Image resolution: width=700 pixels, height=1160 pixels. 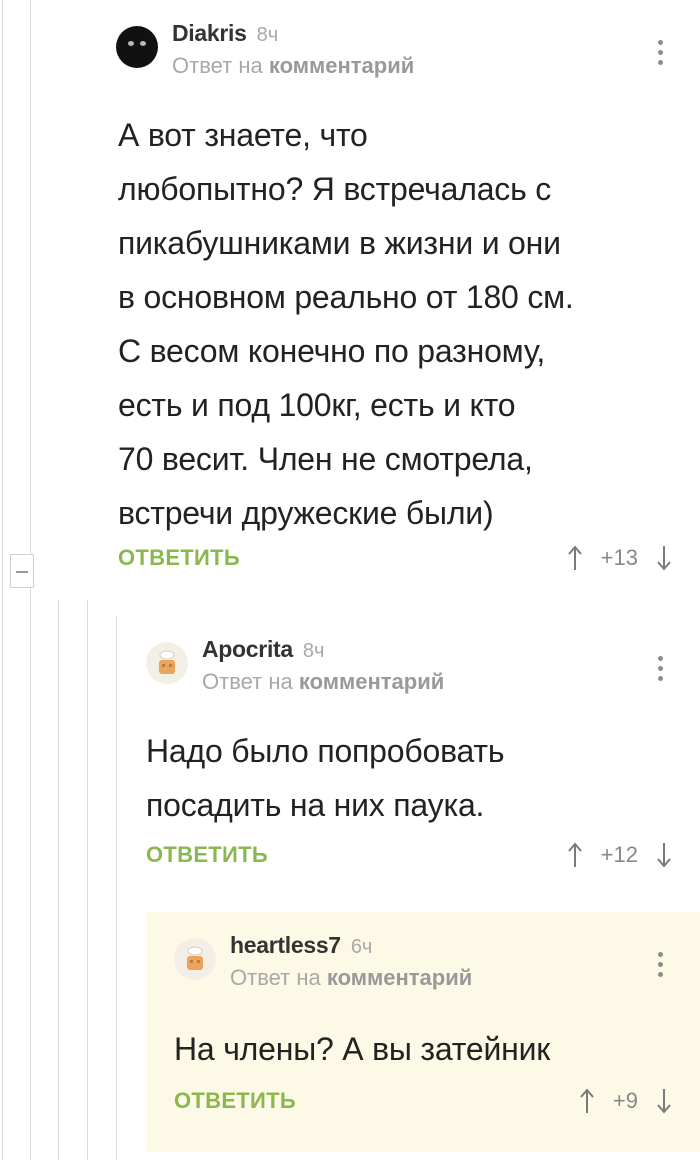 I want to click on vote-controls: +12, so click(x=619, y=855).